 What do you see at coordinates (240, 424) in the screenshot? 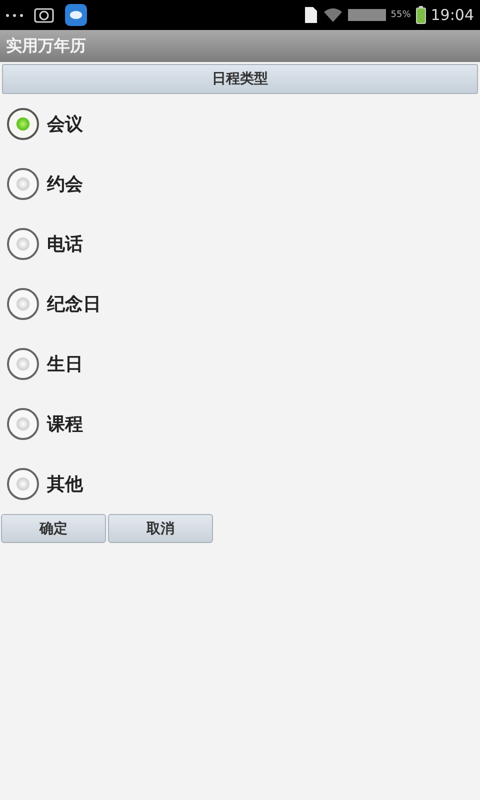
I see `radio-option: 课程` at bounding box center [240, 424].